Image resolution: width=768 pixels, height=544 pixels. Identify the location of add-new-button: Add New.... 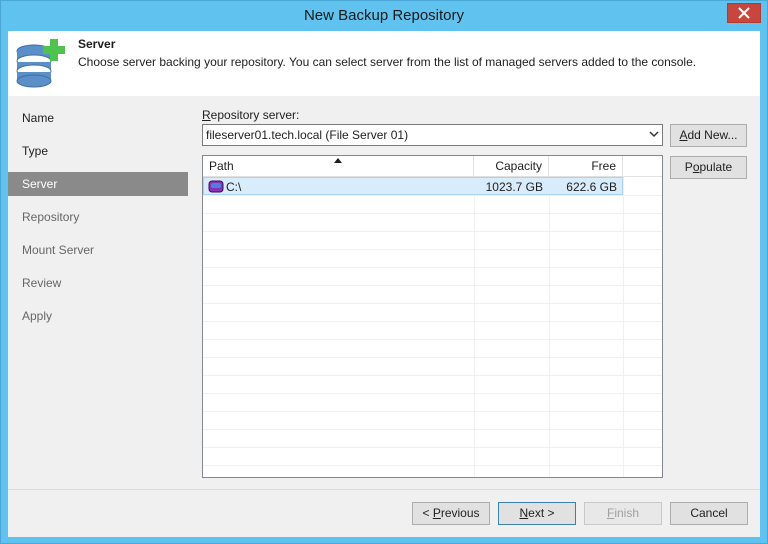
(708, 135).